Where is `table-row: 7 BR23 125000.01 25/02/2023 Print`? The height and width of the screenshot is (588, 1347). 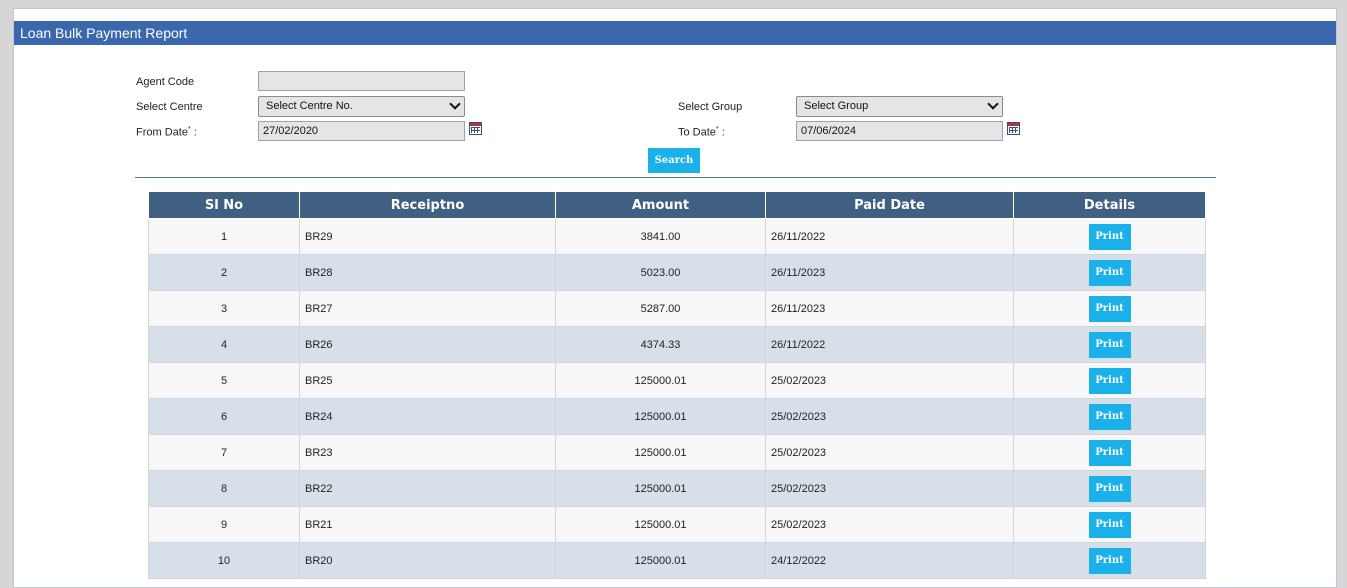 table-row: 7 BR23 125000.01 25/02/2023 Print is located at coordinates (677, 452).